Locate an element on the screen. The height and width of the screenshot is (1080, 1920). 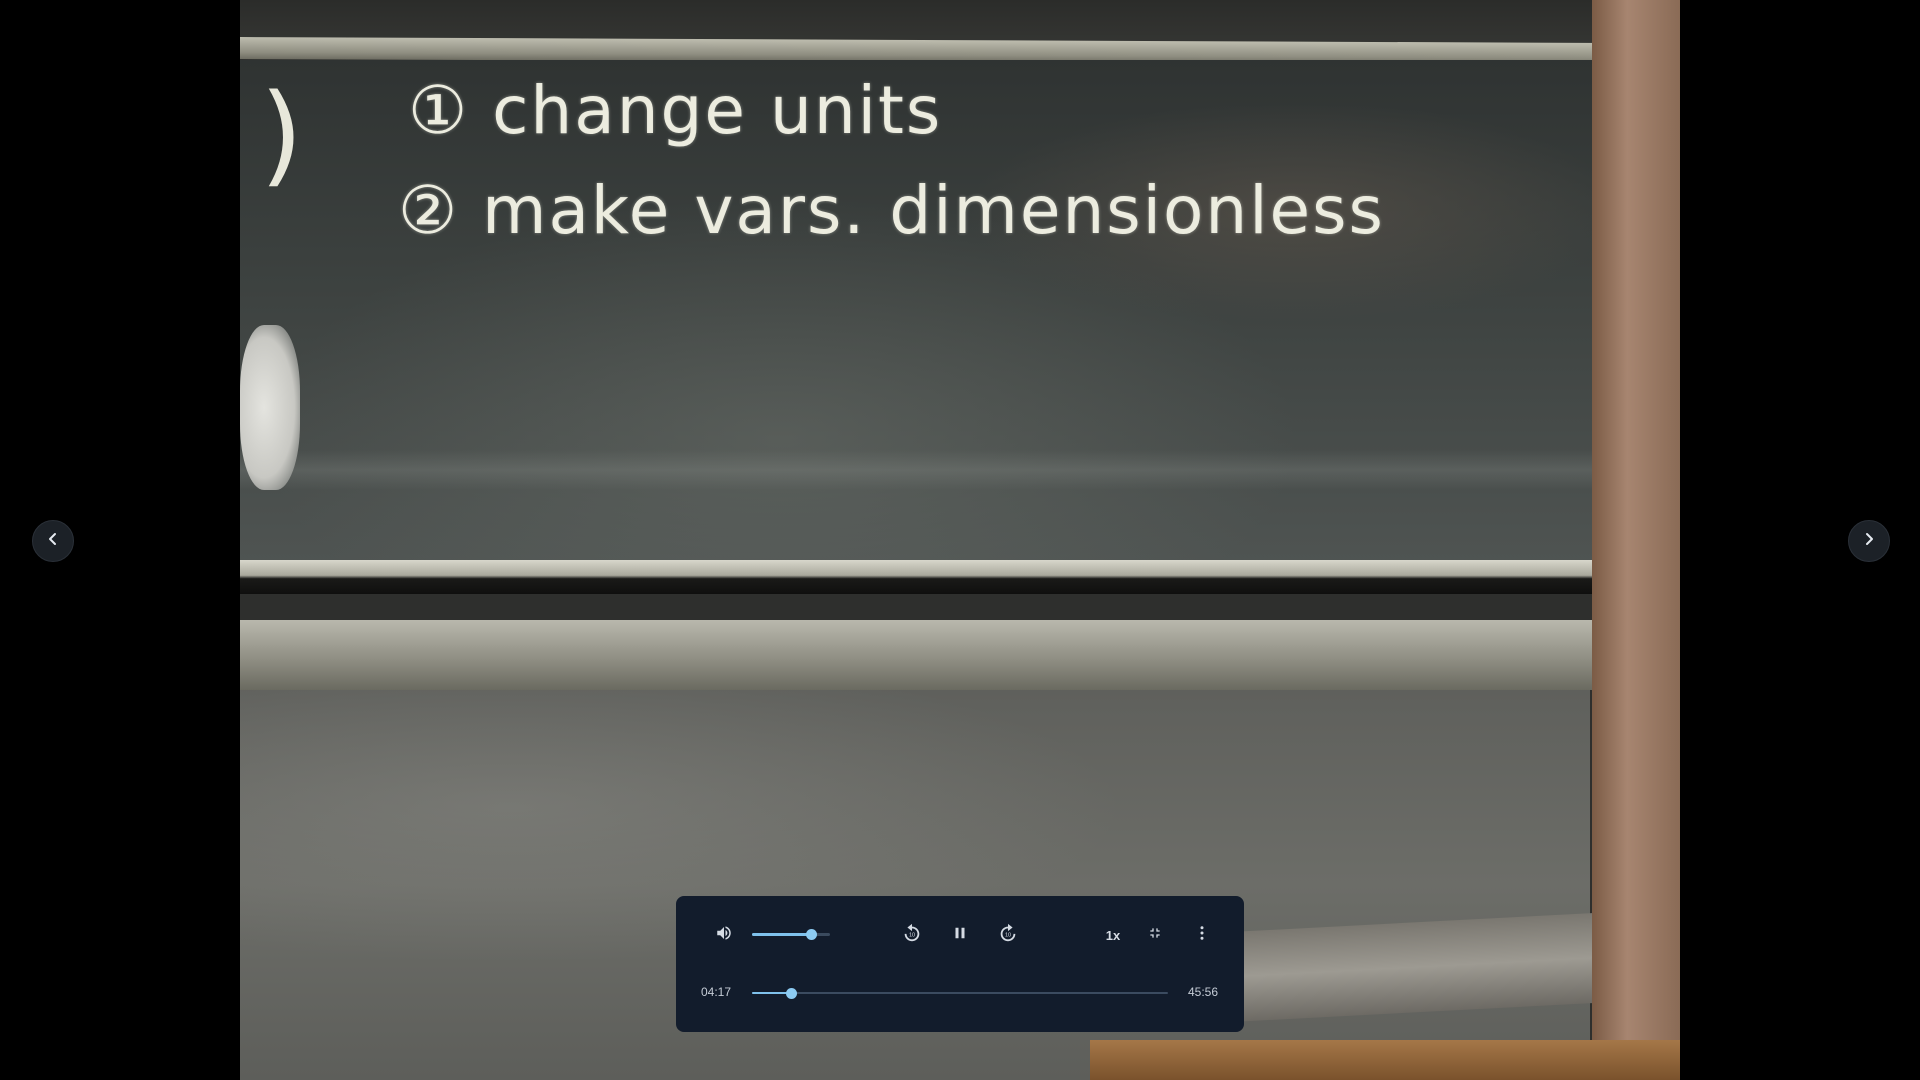
previous-button is located at coordinates (53, 541).